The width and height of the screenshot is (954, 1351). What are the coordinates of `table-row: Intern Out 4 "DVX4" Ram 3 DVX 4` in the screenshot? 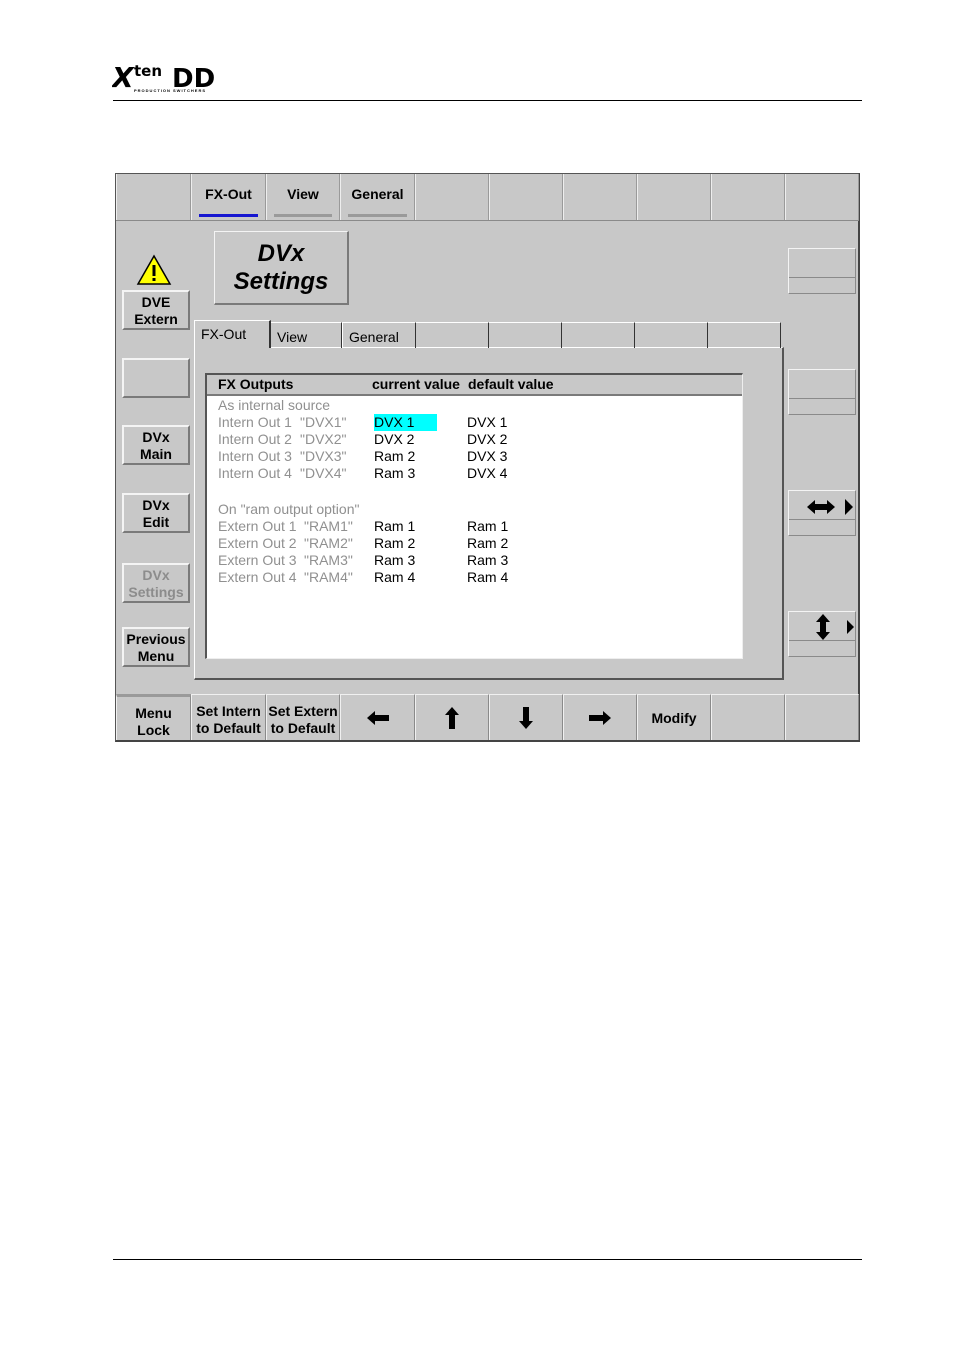 It's located at (474, 473).